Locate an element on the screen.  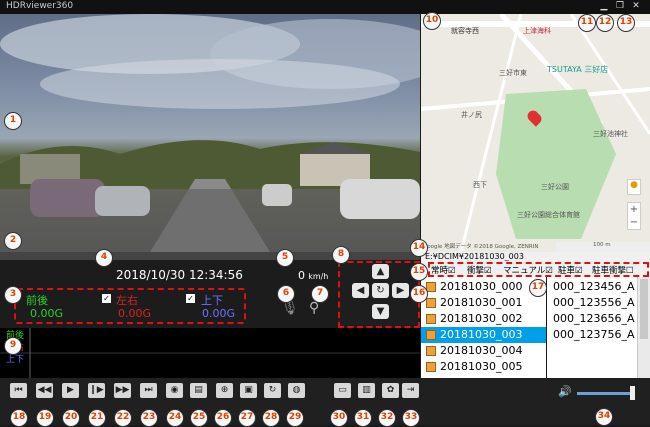
seek-bar is located at coordinates (210, 256).